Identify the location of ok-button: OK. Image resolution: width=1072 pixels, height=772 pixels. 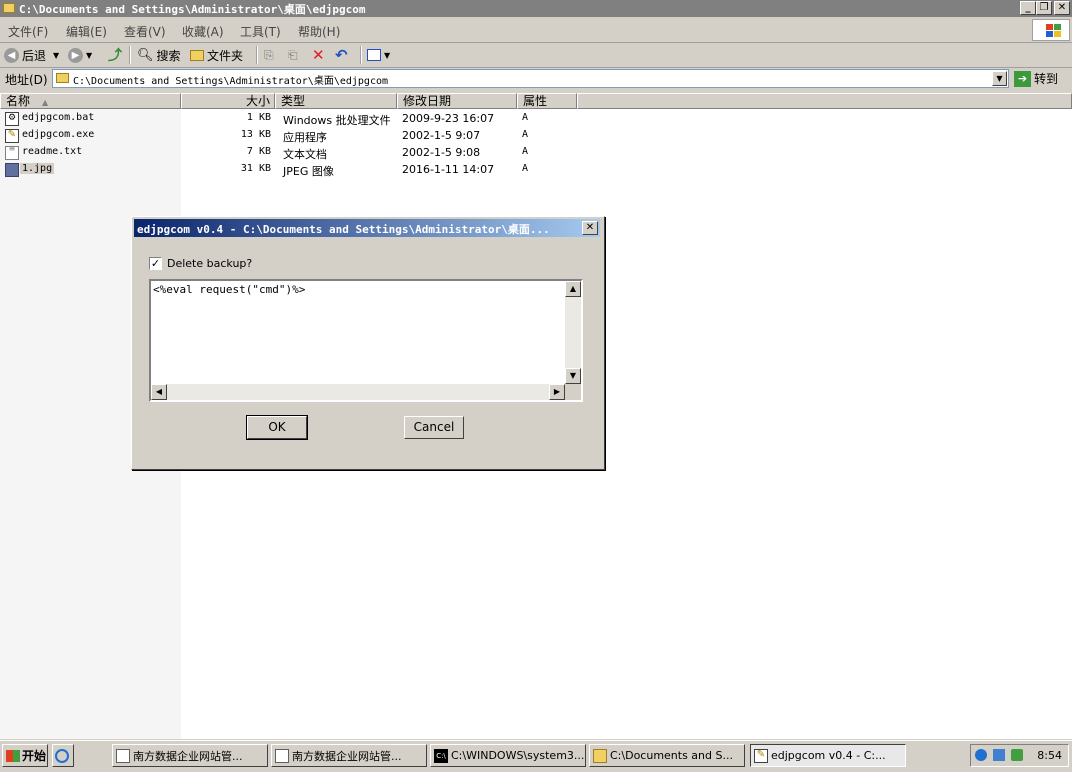
(277, 427).